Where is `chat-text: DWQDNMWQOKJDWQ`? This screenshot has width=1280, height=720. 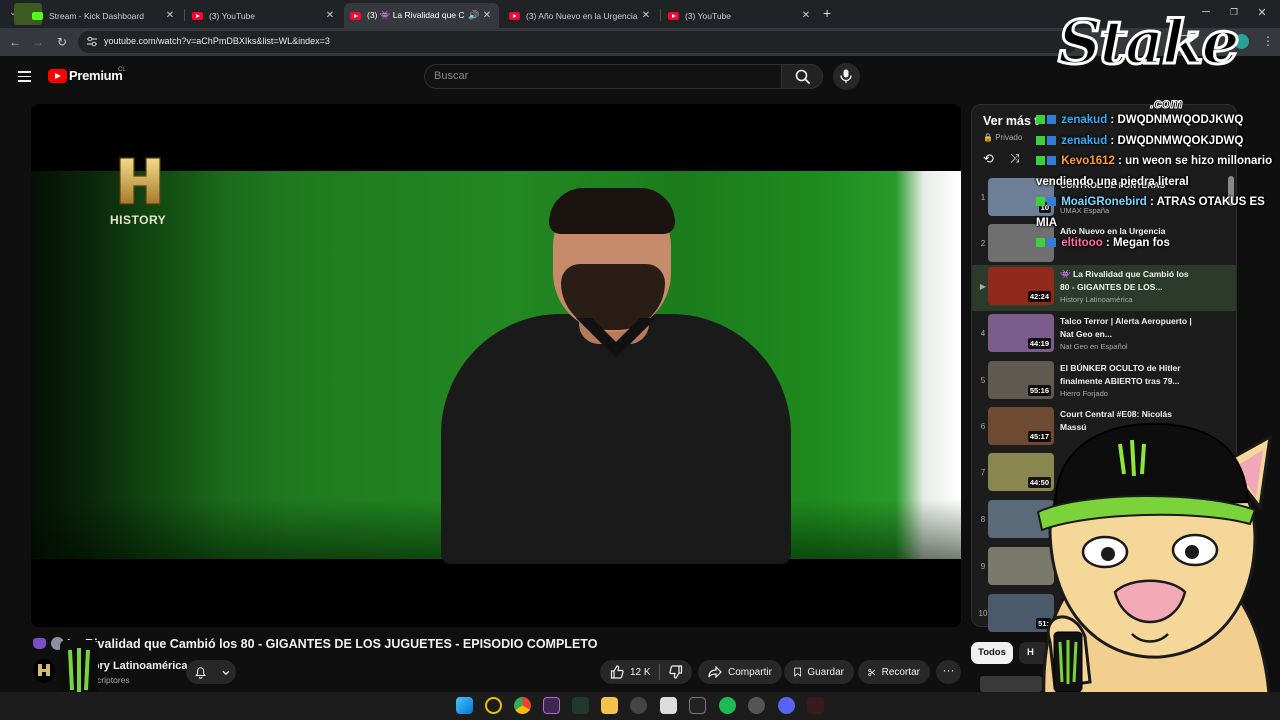 chat-text: DWQDNMWQOKJDWQ is located at coordinates (1180, 140).